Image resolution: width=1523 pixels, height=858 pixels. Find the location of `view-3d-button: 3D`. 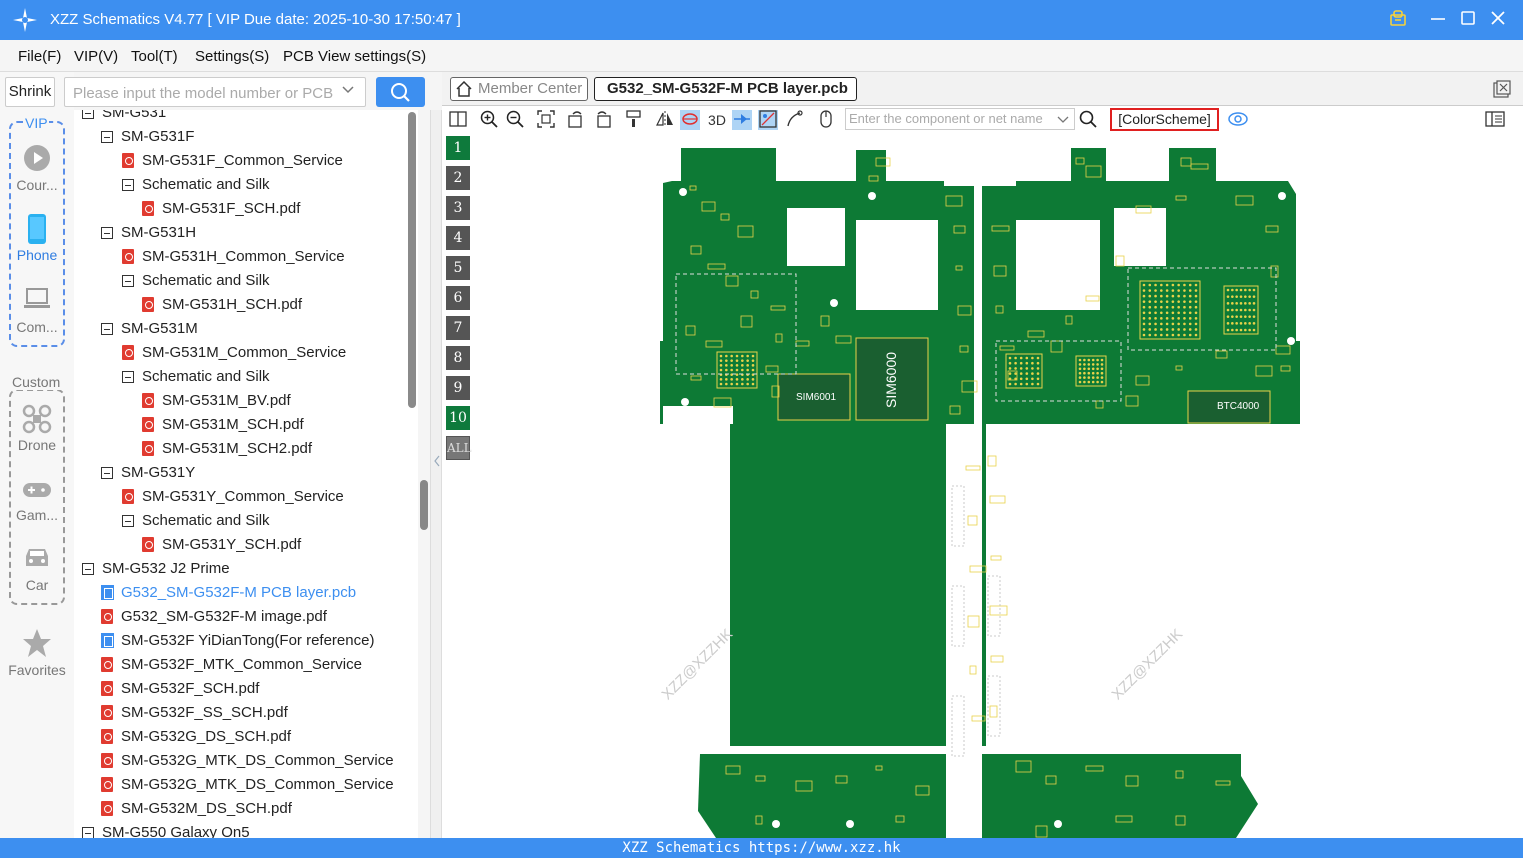

view-3d-button: 3D is located at coordinates (717, 120).